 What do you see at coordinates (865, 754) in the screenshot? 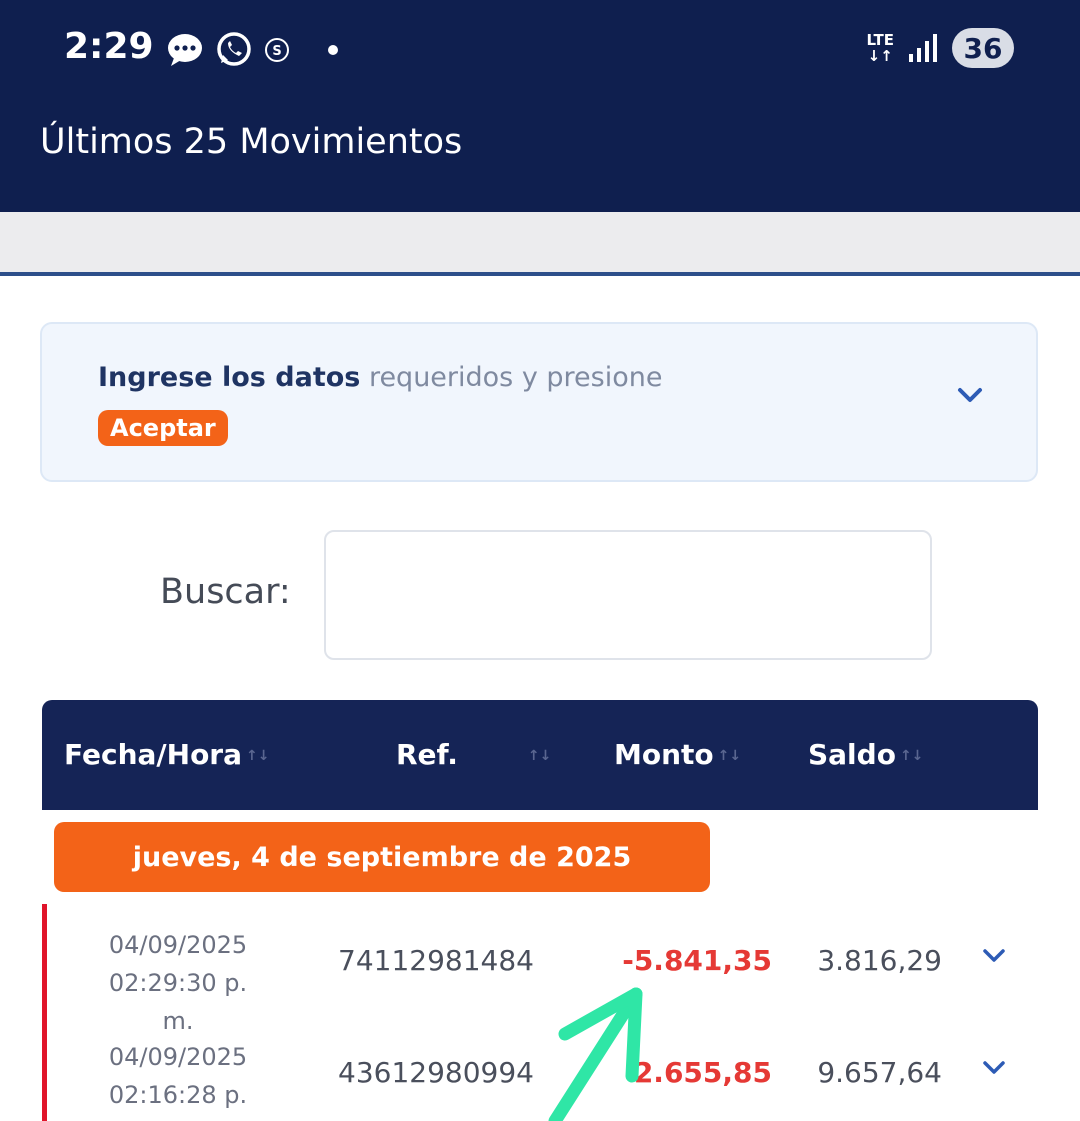
I see `column-header-saldo: Saldo ↑↓` at bounding box center [865, 754].